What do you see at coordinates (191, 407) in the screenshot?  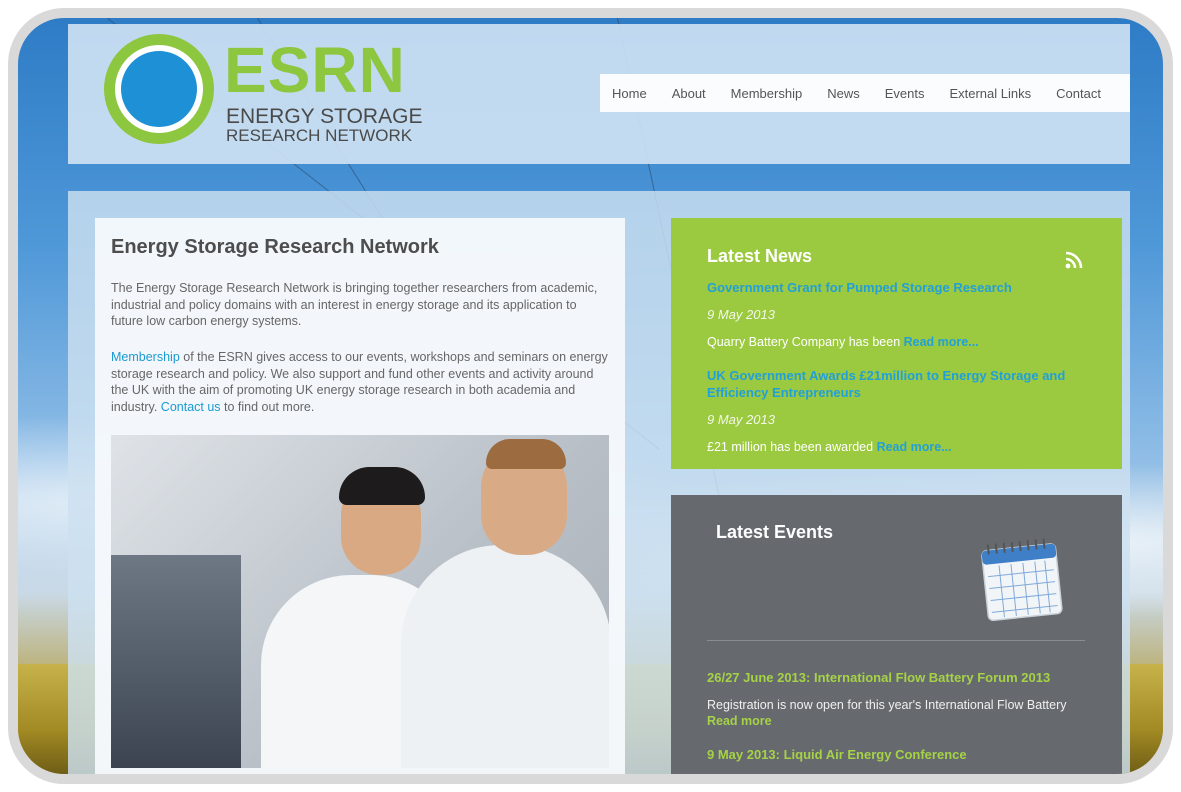 I see `contact-us-link: Contact us` at bounding box center [191, 407].